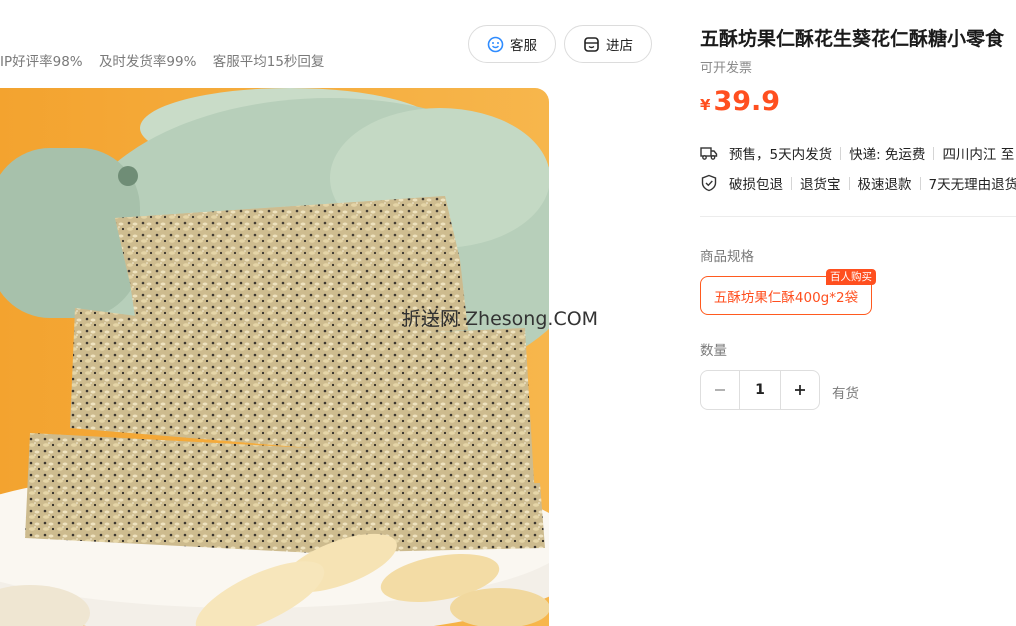 The width and height of the screenshot is (1016, 626). I want to click on quantity-label: 数量, so click(713, 351).